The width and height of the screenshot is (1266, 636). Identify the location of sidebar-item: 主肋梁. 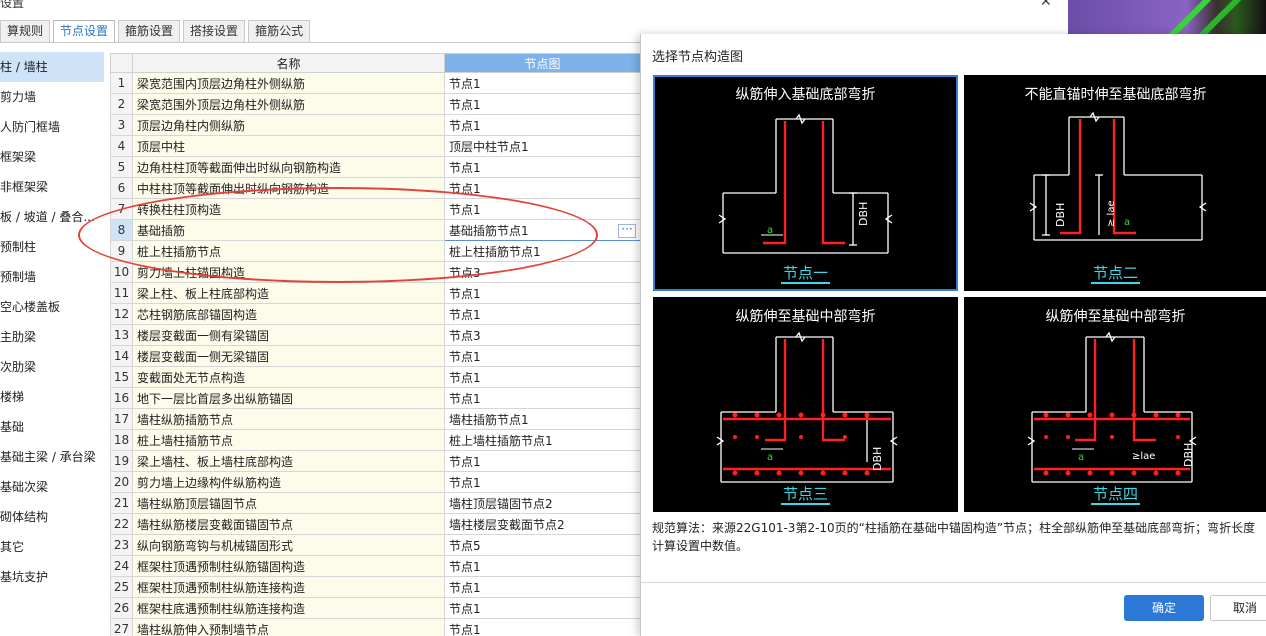
(52, 337).